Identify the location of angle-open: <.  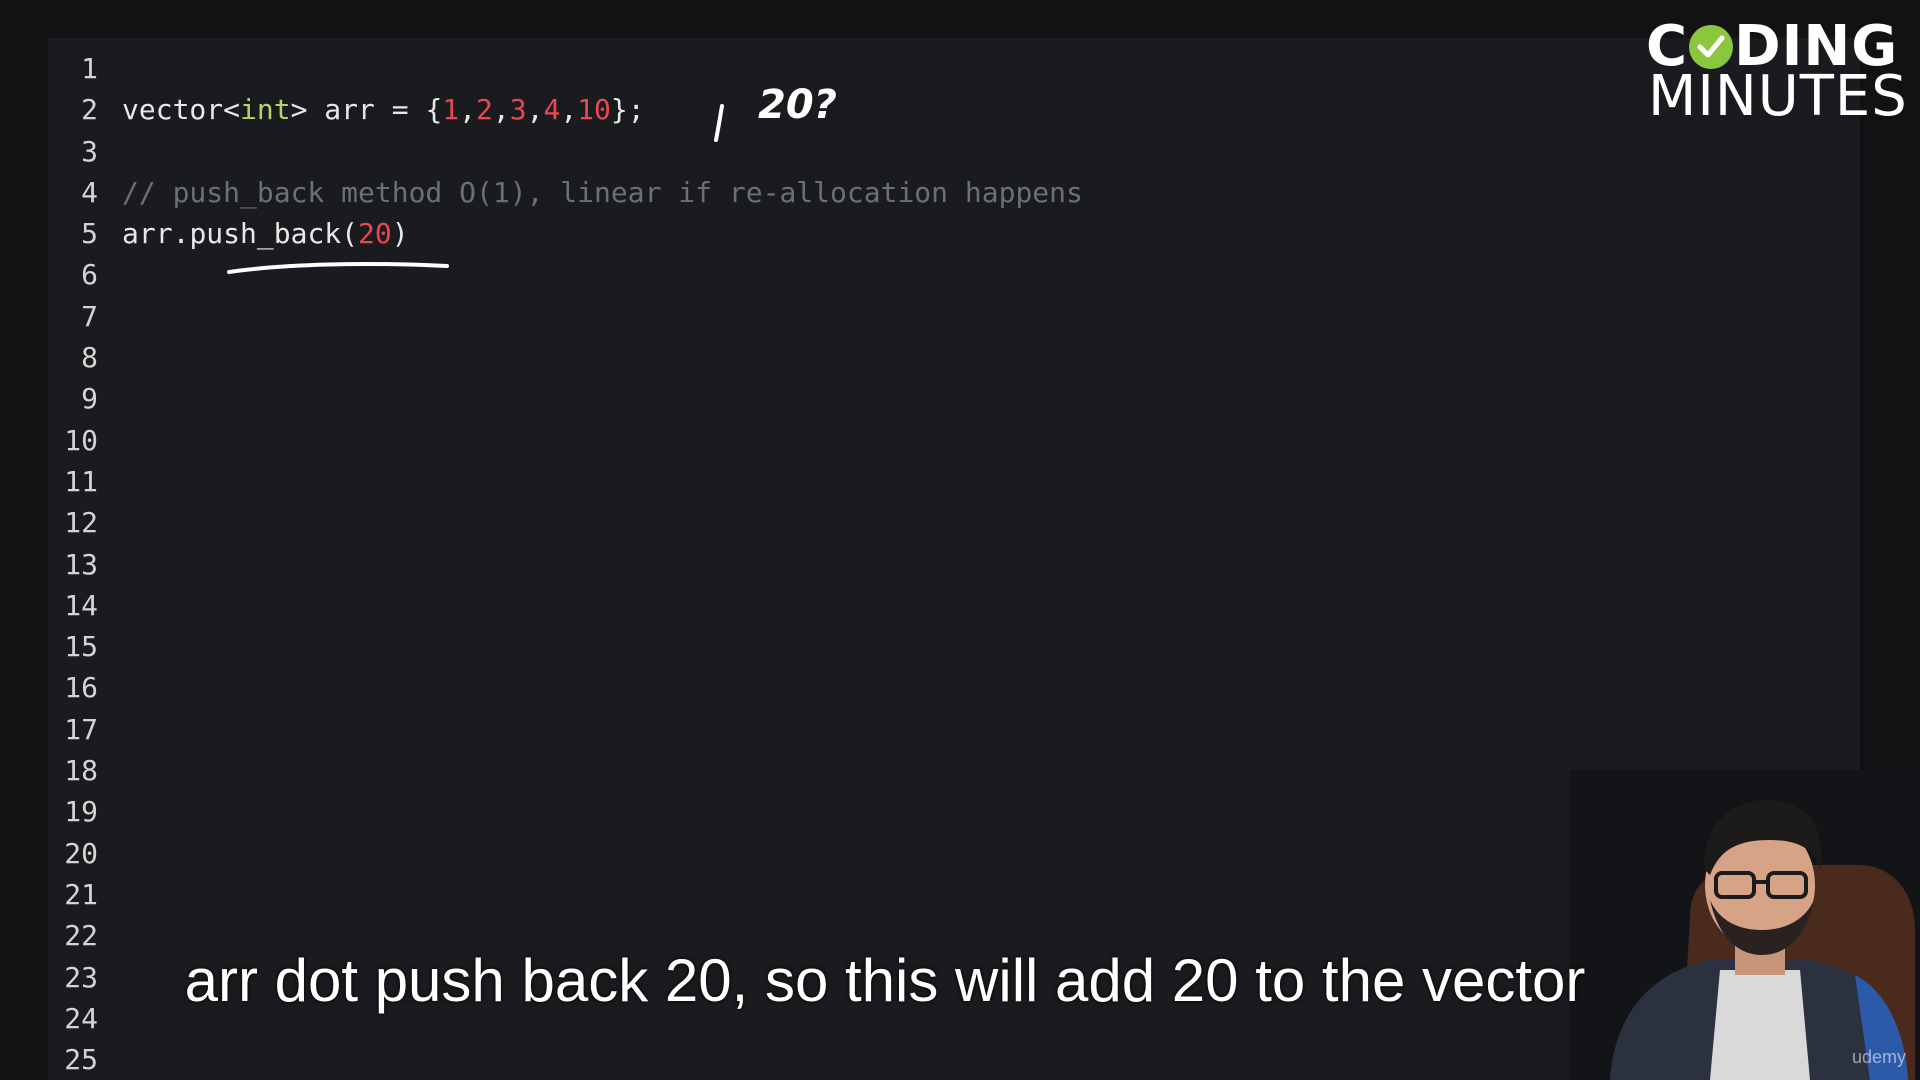
(232, 110).